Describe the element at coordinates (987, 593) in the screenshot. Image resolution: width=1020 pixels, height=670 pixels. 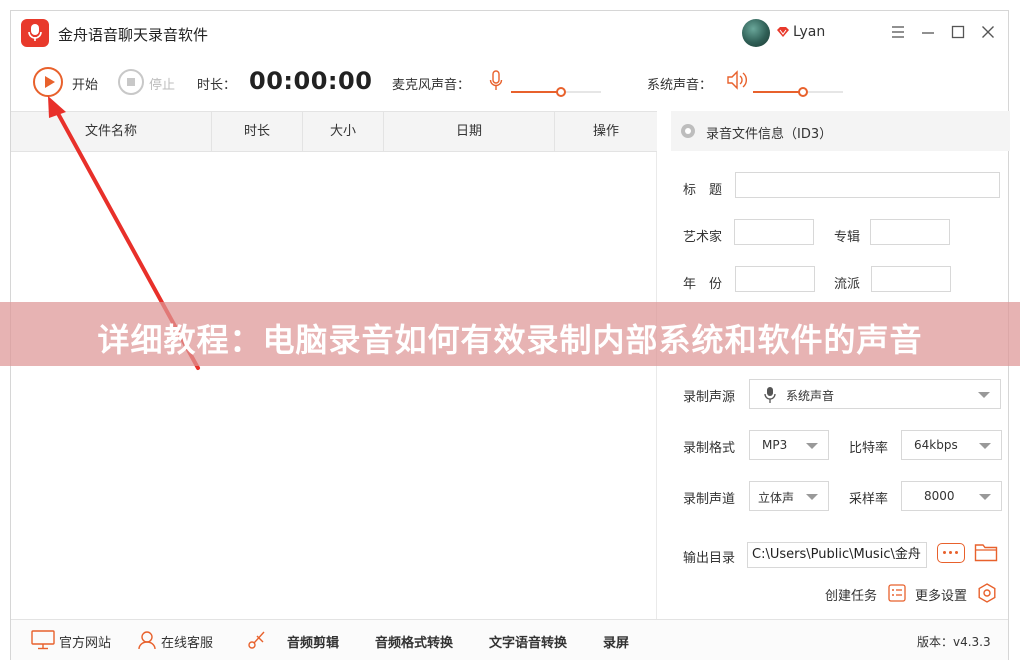
I see `gear-icon` at that location.